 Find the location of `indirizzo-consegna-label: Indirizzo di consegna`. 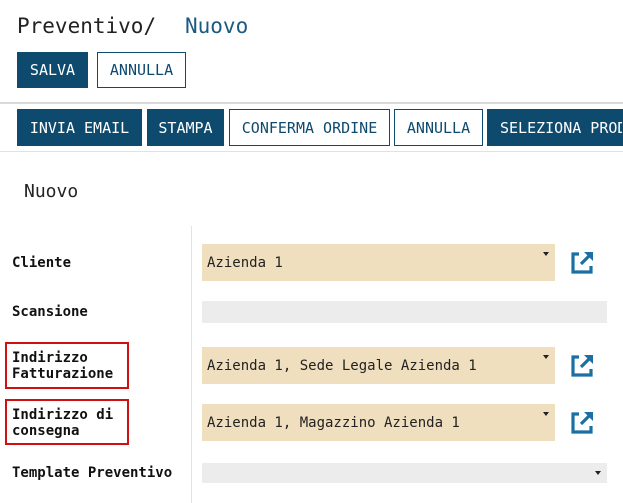

indirizzo-consegna-label: Indirizzo di consegna is located at coordinates (63, 423).